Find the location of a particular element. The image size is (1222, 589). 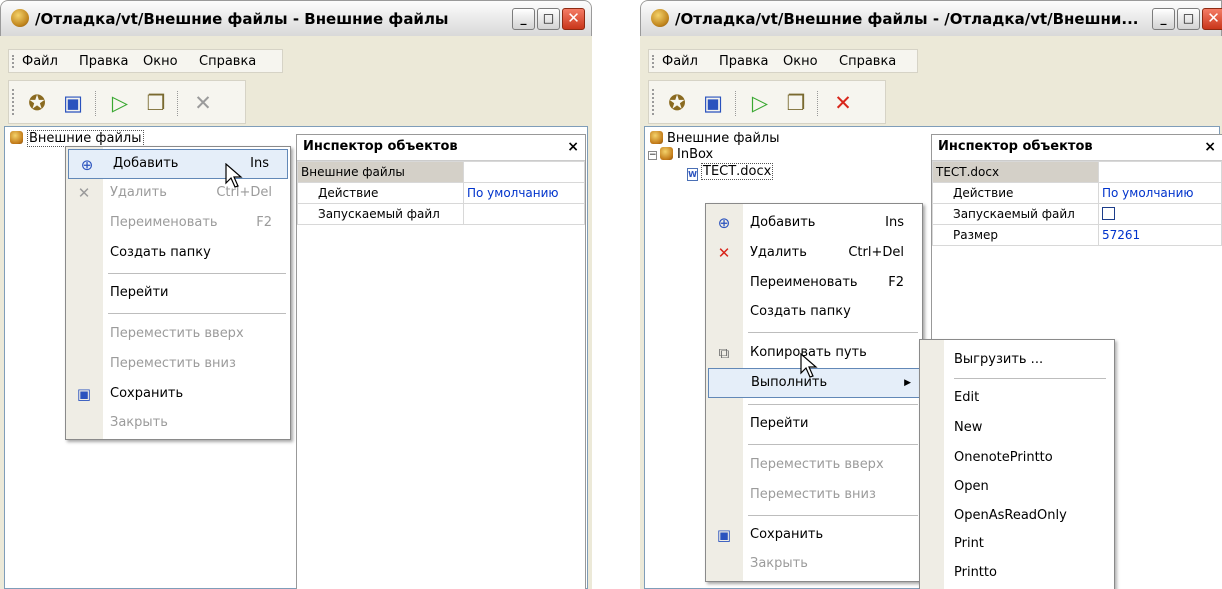

property-row: Размер 57261 is located at coordinates (1077, 235).